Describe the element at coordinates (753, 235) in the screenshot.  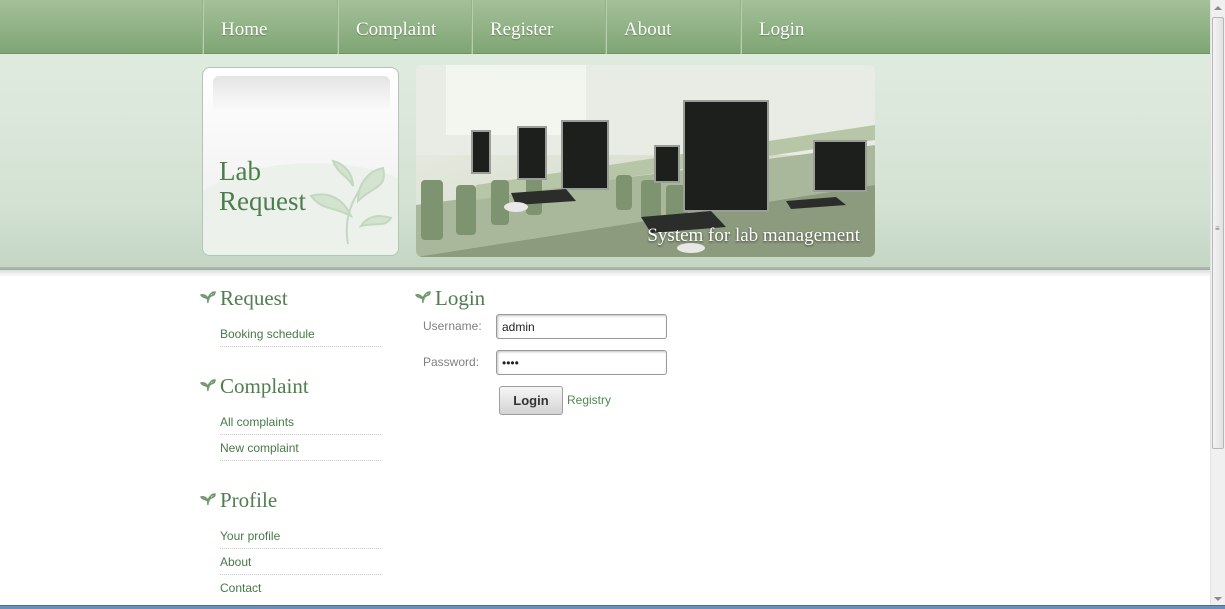
I see `banner-caption: System for lab management` at that location.